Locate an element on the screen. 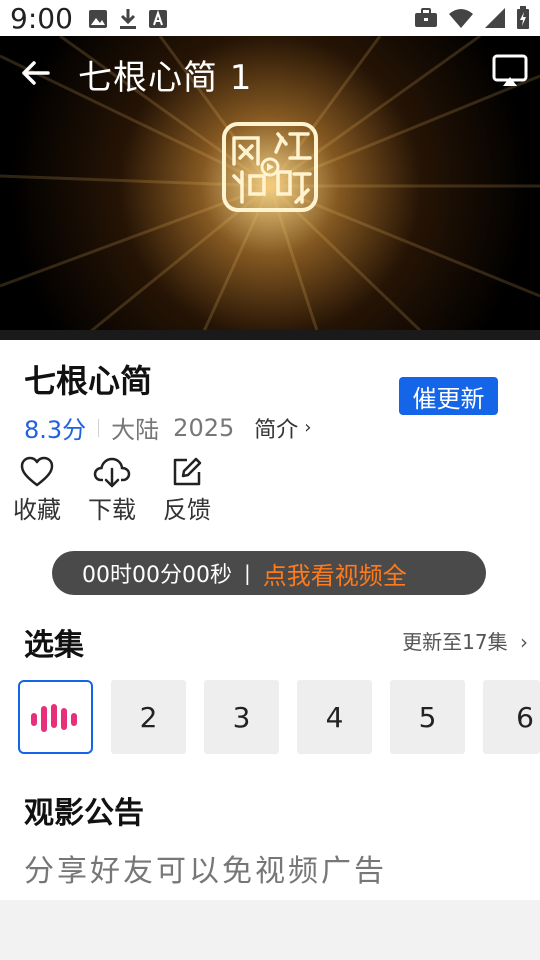 This screenshot has width=540, height=960. ad-countdown-banner: 00时00分00秒 | 点我看视频全 is located at coordinates (269, 573).